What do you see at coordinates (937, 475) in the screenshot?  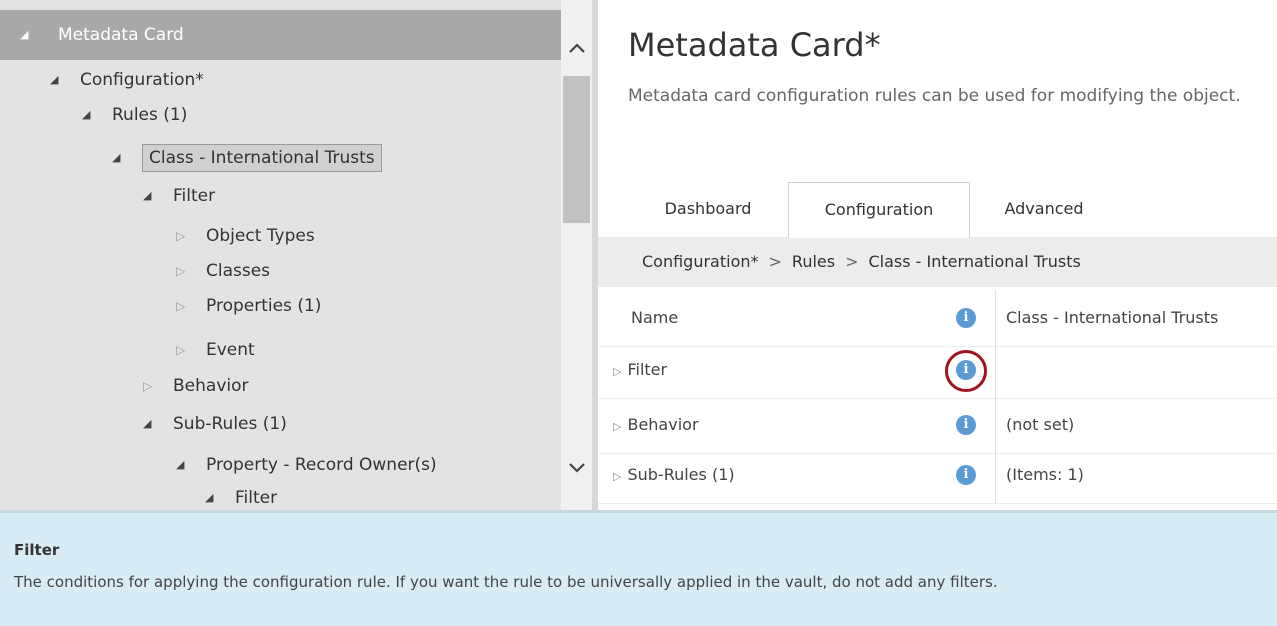 I see `property-row-sub-rules: ▷ Sub-Rules (1) i (Items: 1)` at bounding box center [937, 475].